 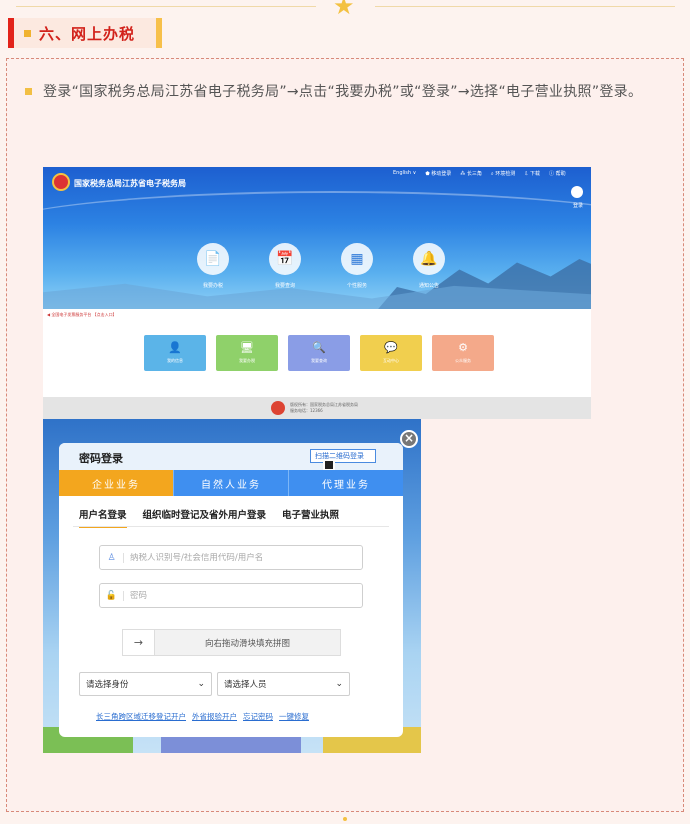 I want to click on tile-my-info: 👤 我的信息, so click(x=175, y=353).